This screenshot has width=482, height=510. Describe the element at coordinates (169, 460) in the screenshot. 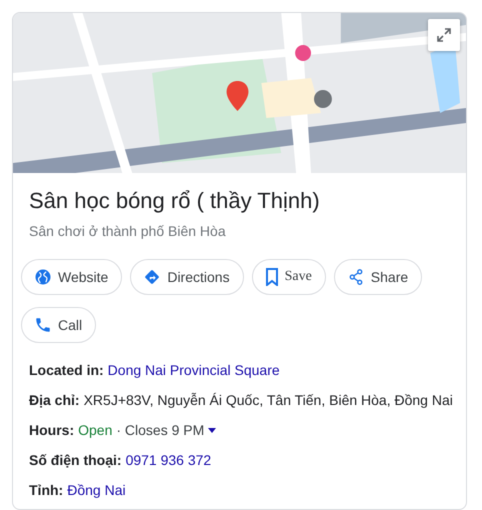

I see `fact-link: 0971 936 372` at that location.